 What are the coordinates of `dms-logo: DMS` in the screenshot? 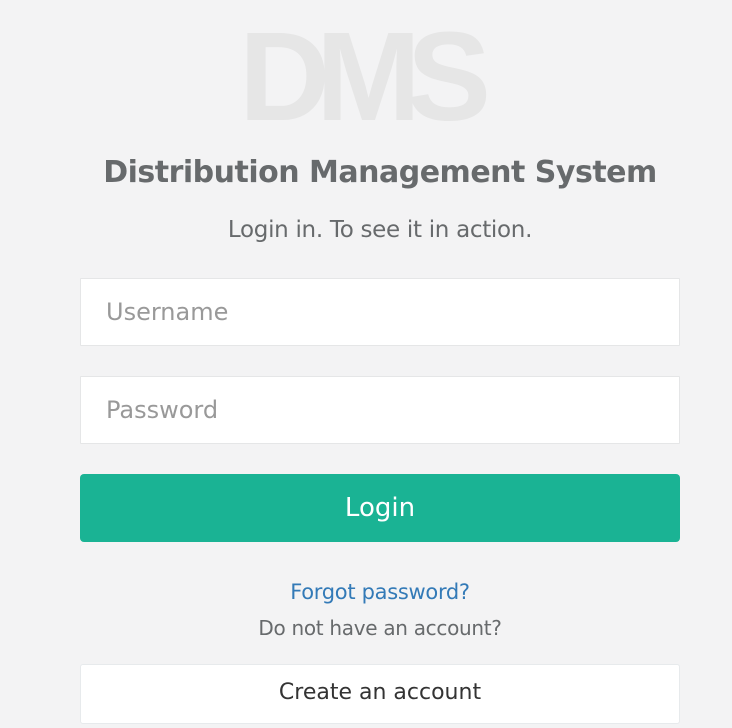 It's located at (365, 76).